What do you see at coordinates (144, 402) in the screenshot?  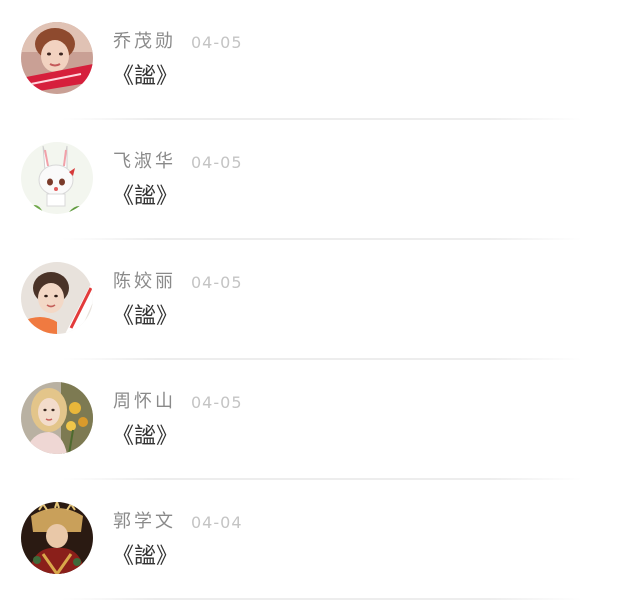 I see `commenter-name: 周怀山` at bounding box center [144, 402].